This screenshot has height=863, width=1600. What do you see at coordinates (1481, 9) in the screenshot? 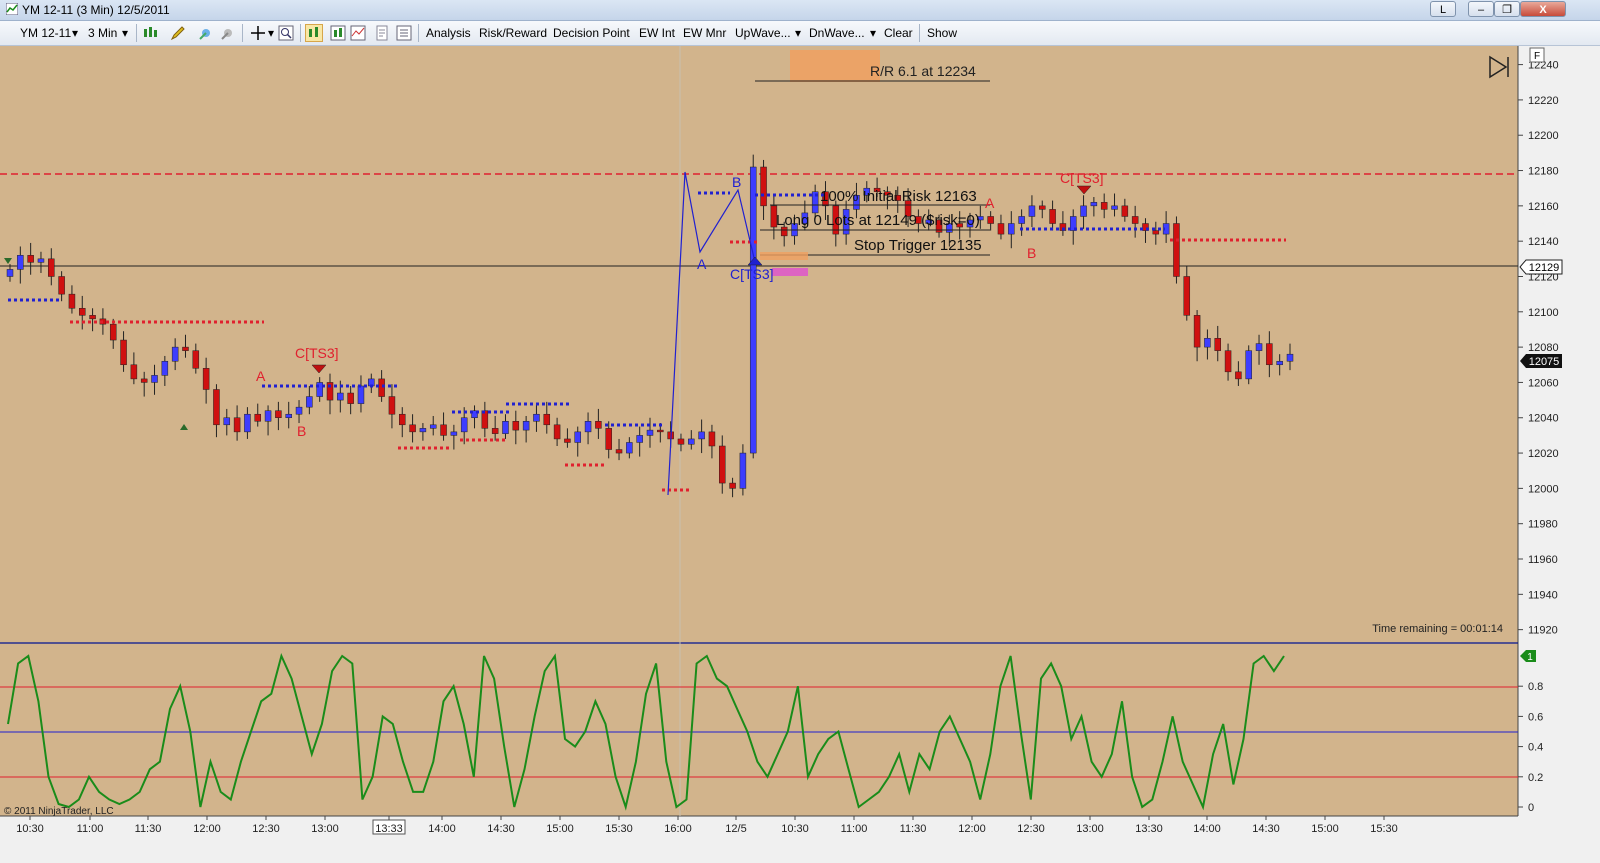
I see `minimize-icon: –` at bounding box center [1481, 9].